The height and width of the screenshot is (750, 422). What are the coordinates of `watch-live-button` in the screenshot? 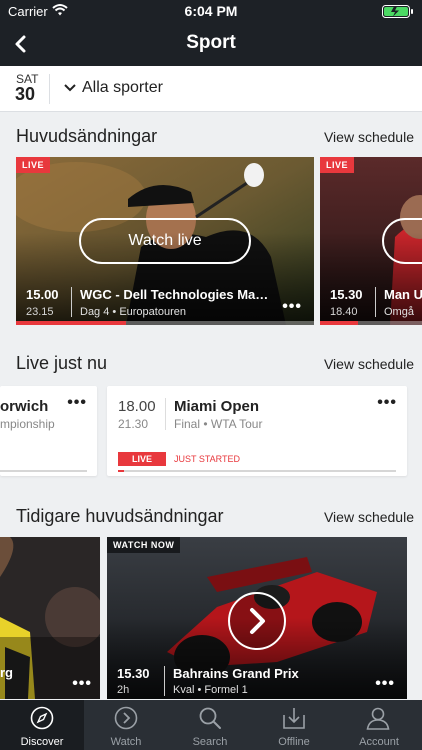 It's located at (402, 241).